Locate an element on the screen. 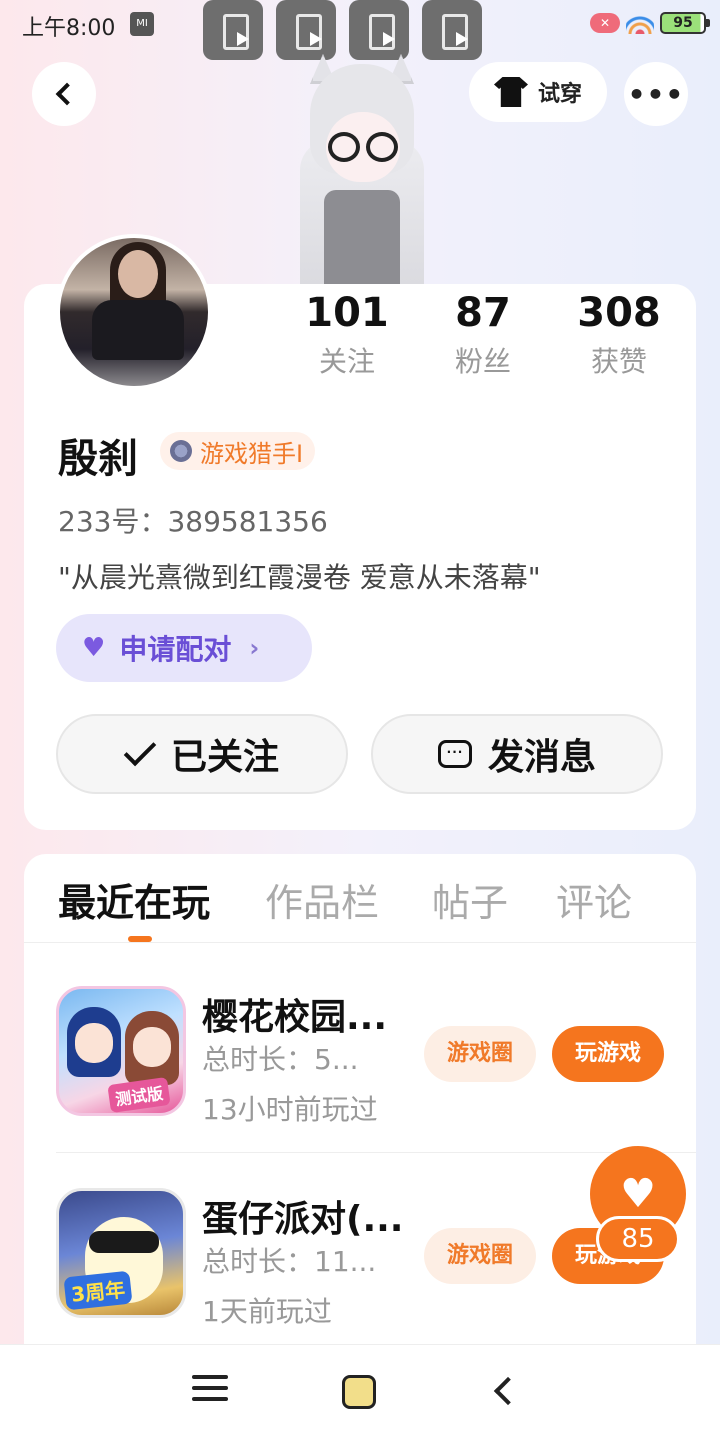 The width and height of the screenshot is (720, 1440). tab-comments: 评论 is located at coordinates (594, 899).